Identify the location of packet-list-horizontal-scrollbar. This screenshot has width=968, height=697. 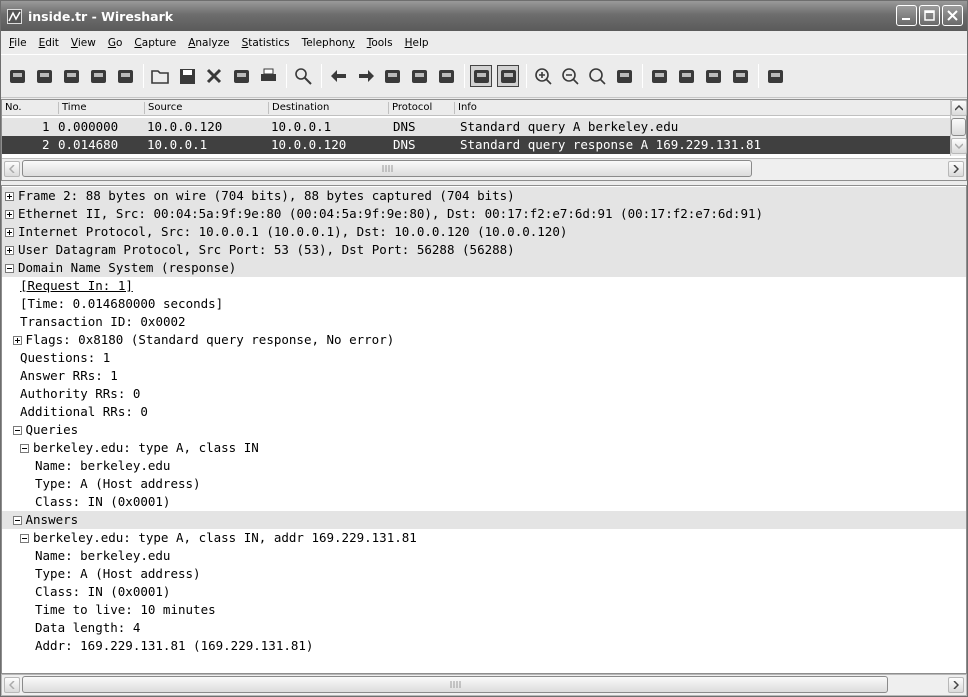
(484, 169).